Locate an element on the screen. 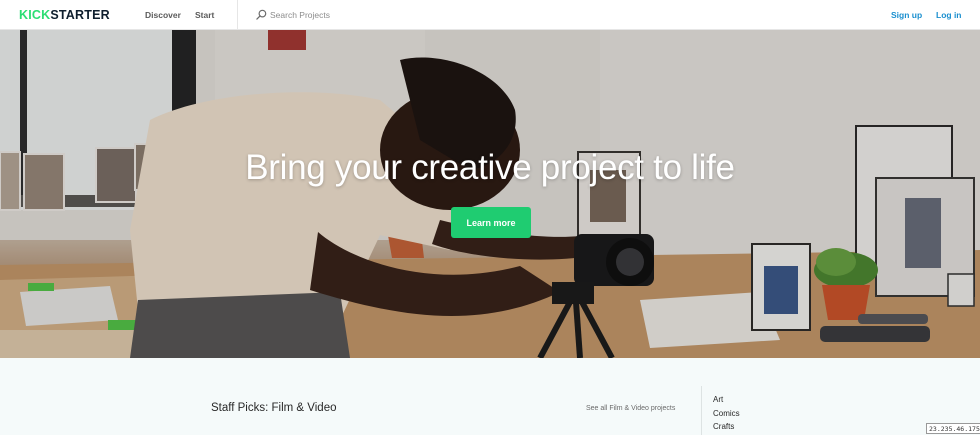  sign-up-link: Sign up is located at coordinates (906, 15).